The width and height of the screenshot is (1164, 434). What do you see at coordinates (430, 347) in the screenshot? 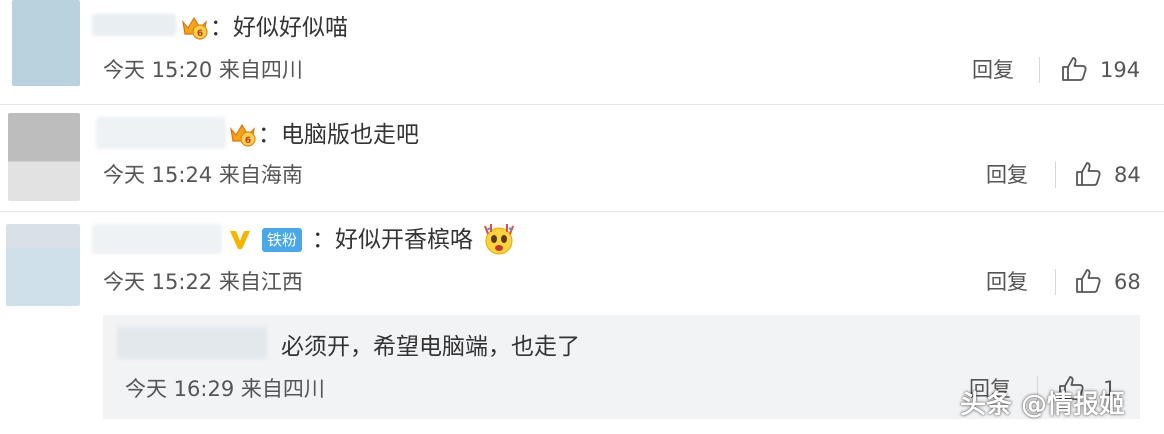
I see `sub-reply-text: 必须开，希望电脑端，也走了` at bounding box center [430, 347].